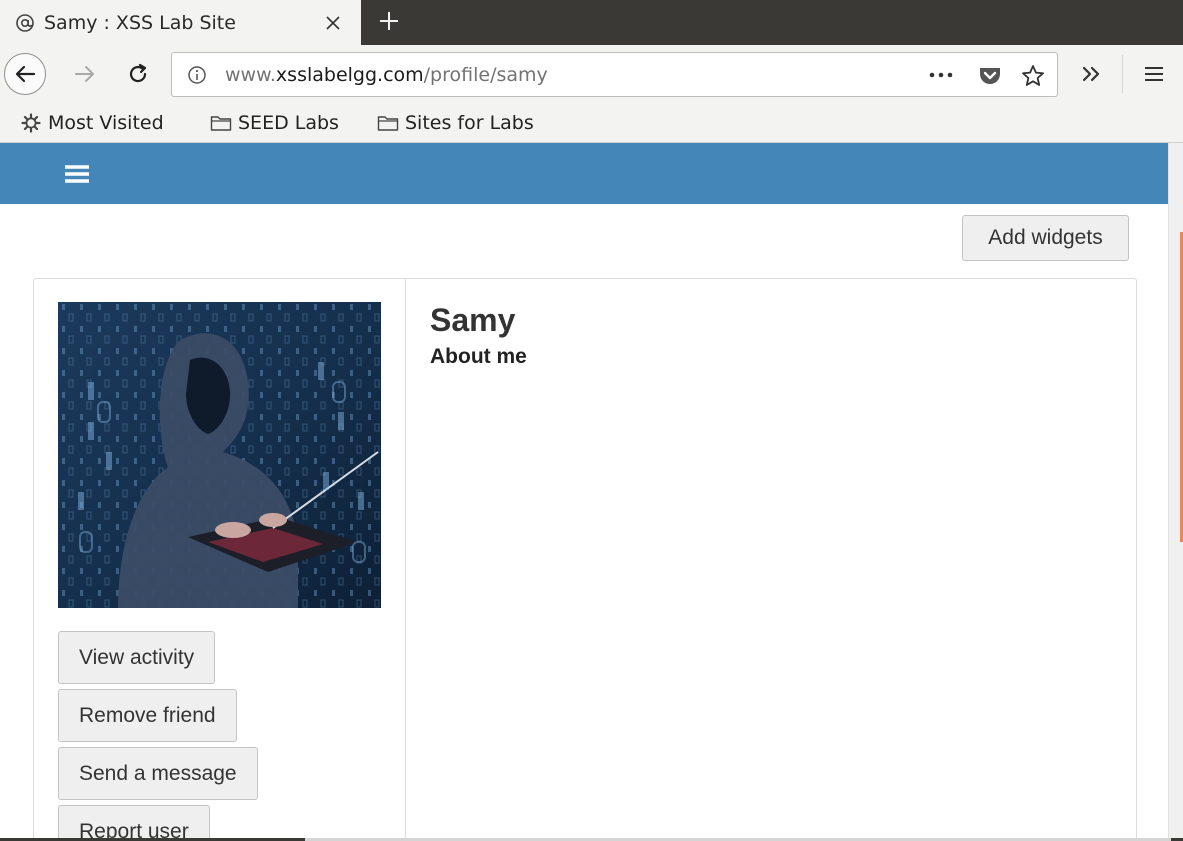 The height and width of the screenshot is (841, 1183). Describe the element at coordinates (349, 75) in the screenshot. I see `url-host: xsslabelgg.com` at that location.